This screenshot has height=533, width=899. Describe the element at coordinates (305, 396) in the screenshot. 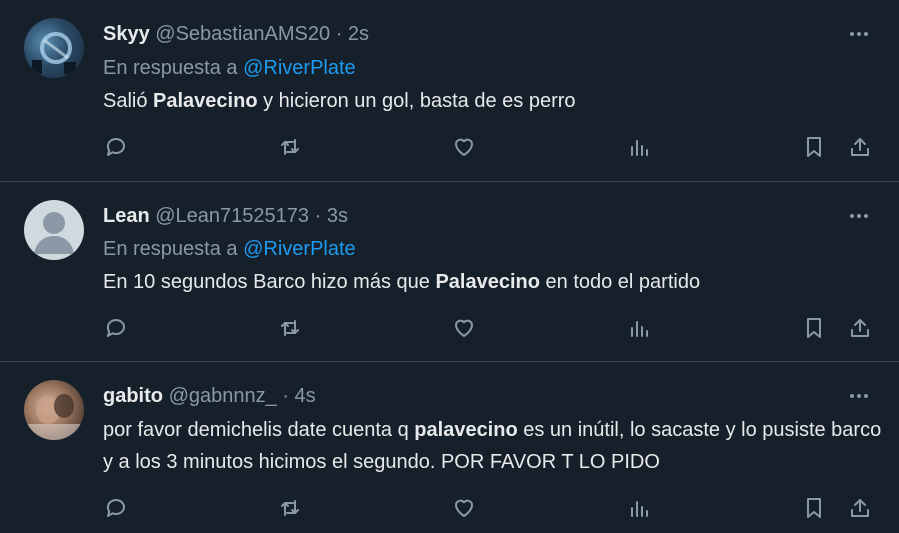

I see `timestamp: 4s` at that location.